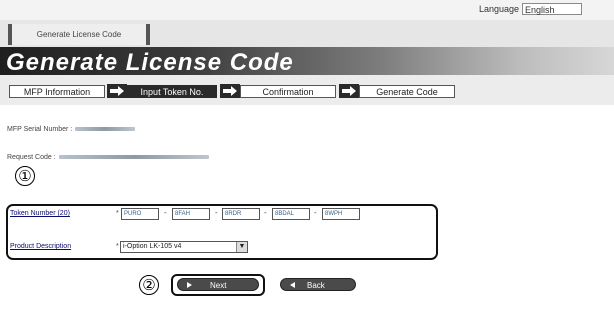  I want to click on token-field-5: 8WPH, so click(341, 214).